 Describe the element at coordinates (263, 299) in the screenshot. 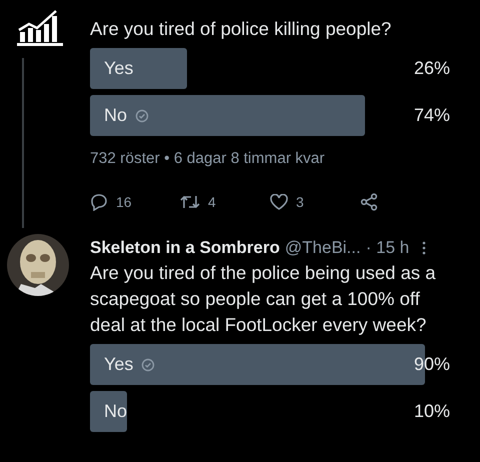

I see `poll-question: Are you tired of the police being used as a scapegoat so people can get a 100% off deal at the local FootLocker every week?` at that location.